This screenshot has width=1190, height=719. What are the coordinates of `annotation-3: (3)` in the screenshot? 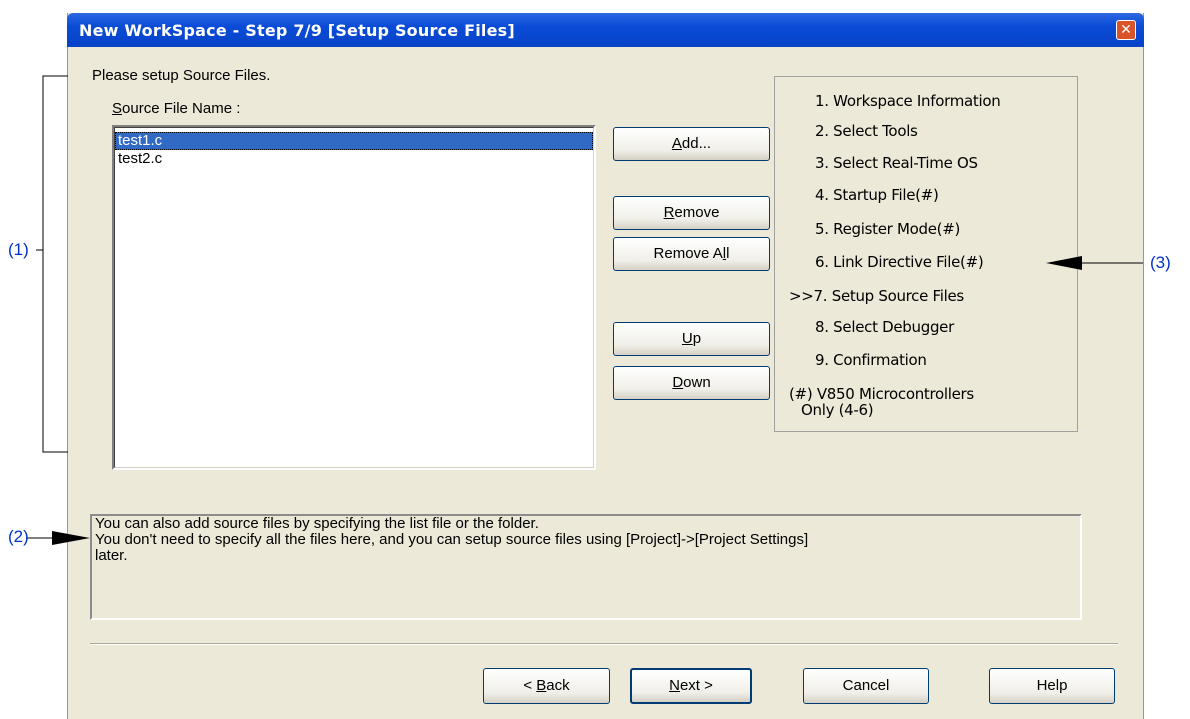 It's located at (1160, 262).